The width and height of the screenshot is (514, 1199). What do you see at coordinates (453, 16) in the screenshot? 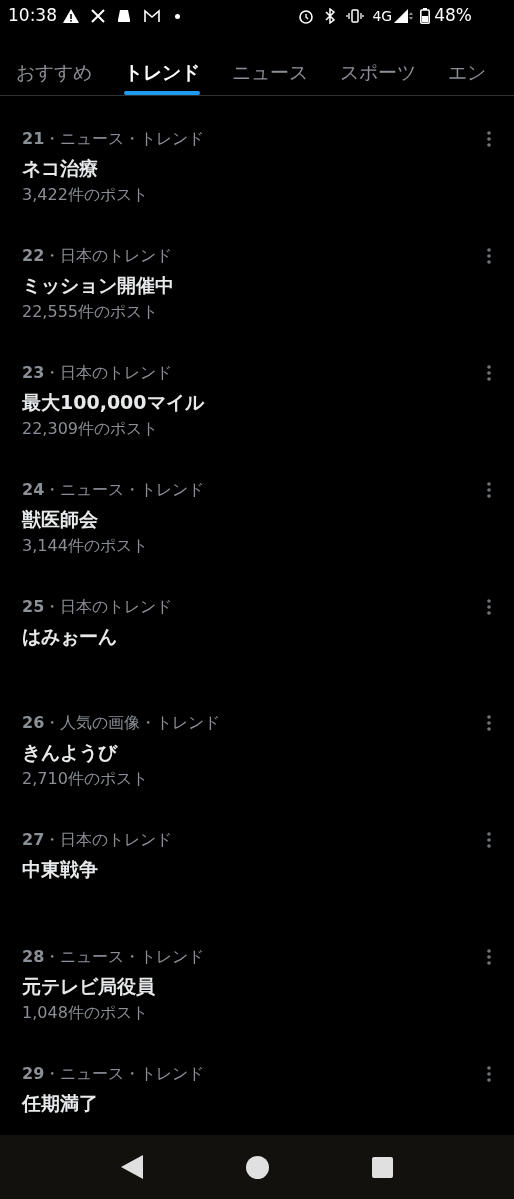
I see `battery-level: 48%` at bounding box center [453, 16].